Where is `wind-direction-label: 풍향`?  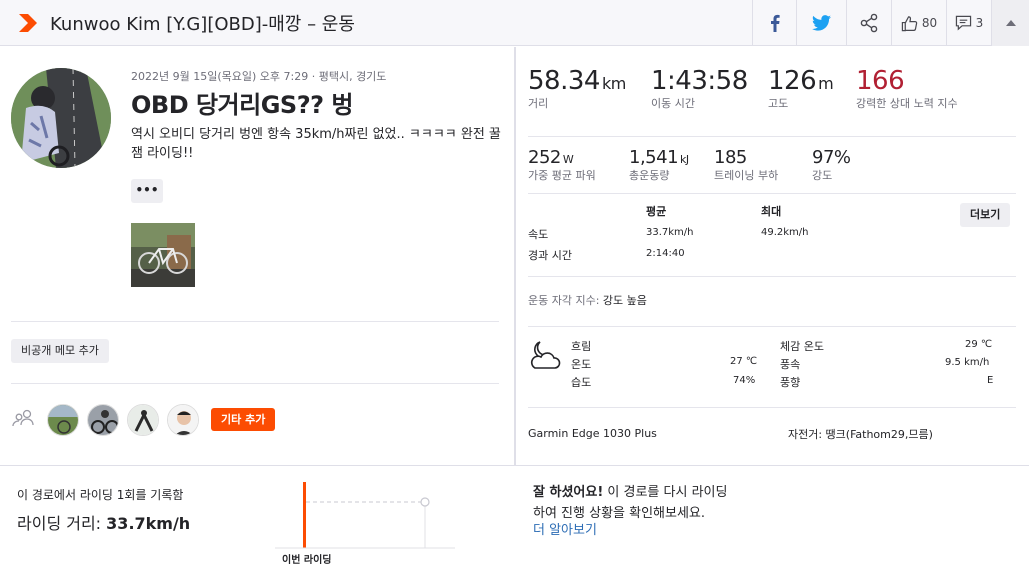 wind-direction-label: 풍향 is located at coordinates (790, 382).